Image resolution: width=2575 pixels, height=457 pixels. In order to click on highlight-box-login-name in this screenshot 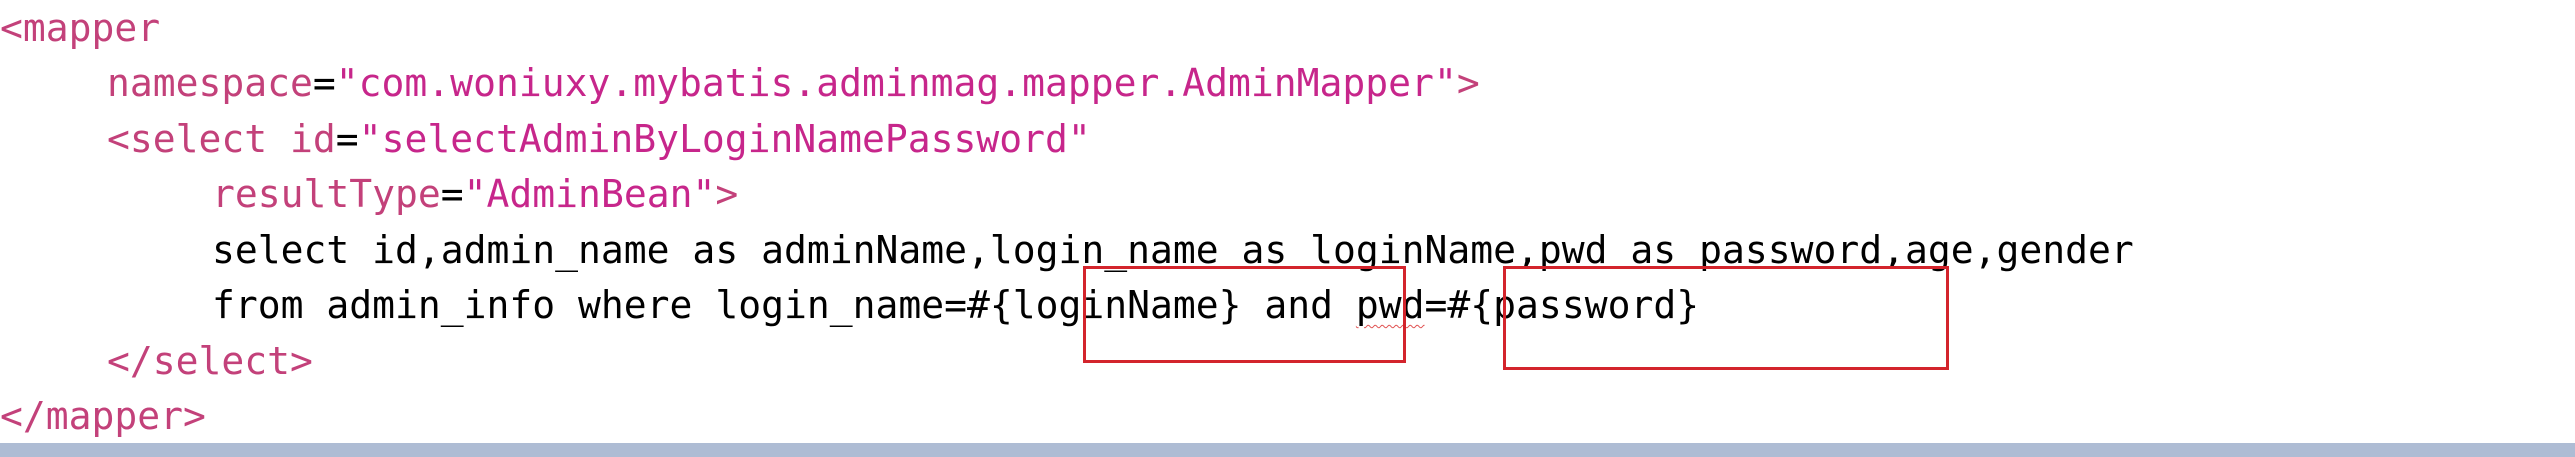, I will do `click(1244, 314)`.